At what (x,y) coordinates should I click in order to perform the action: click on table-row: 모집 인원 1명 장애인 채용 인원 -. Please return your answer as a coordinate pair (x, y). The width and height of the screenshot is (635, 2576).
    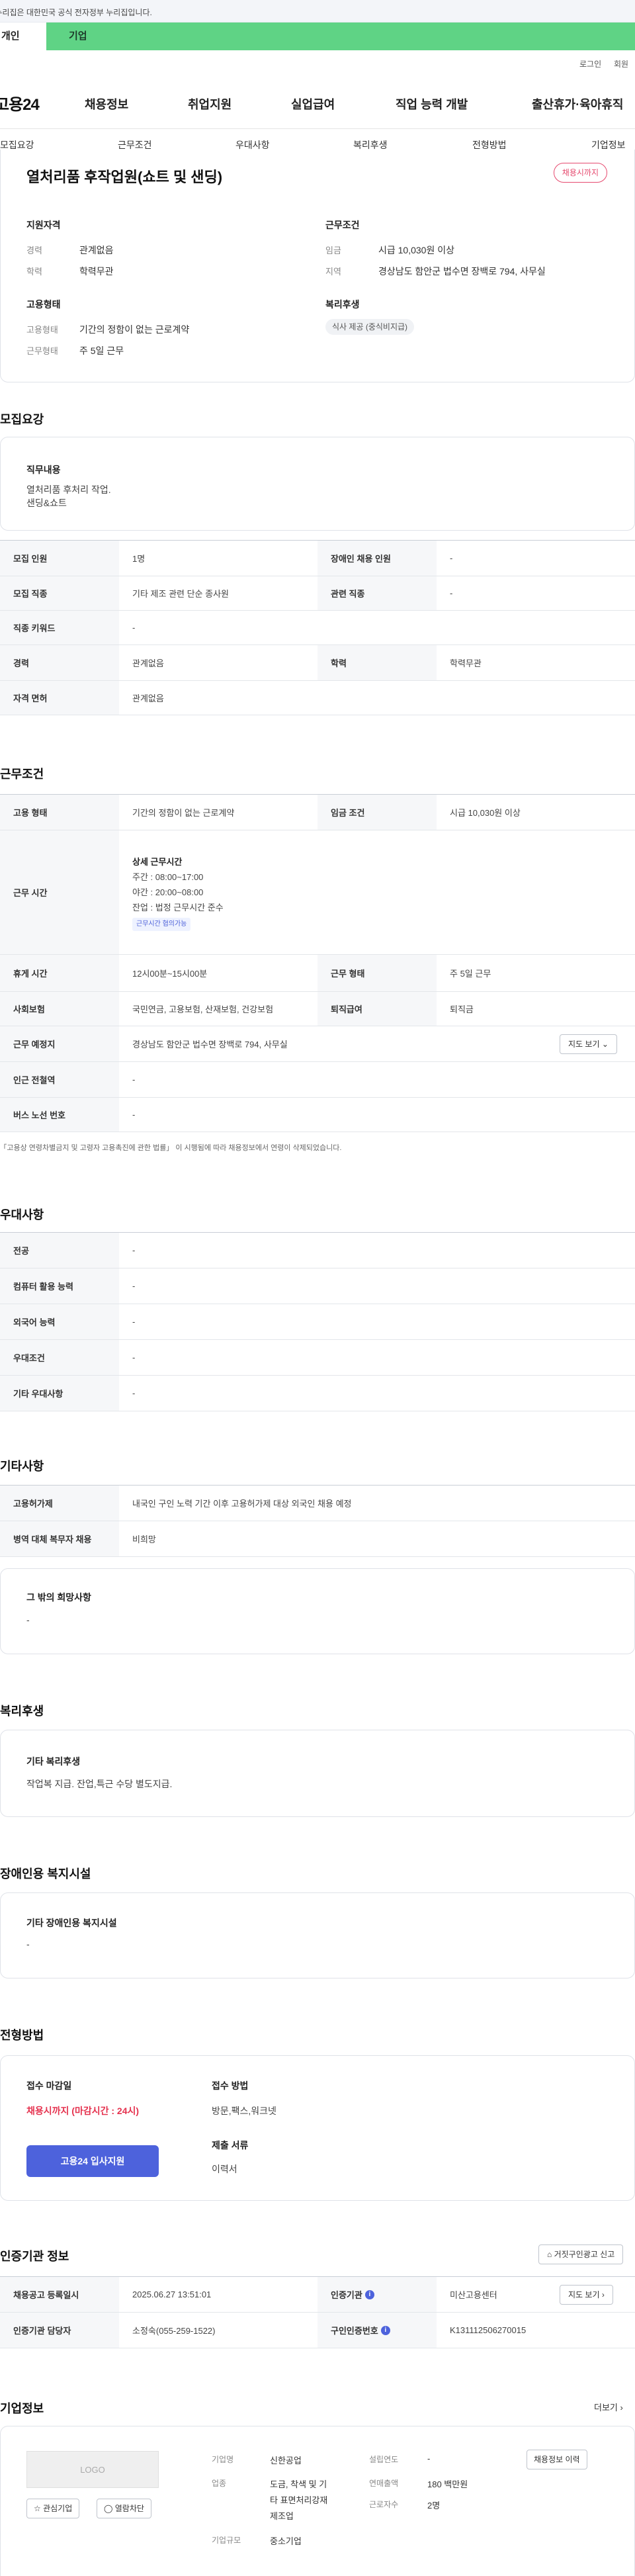
    Looking at the image, I should click on (317, 558).